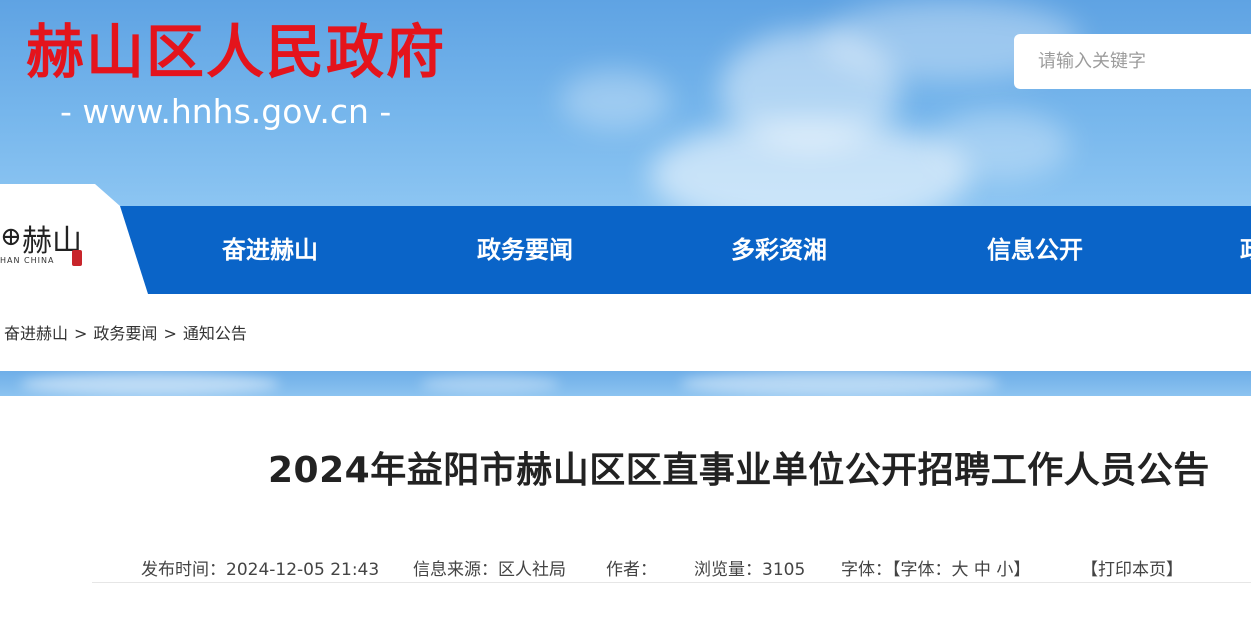 The height and width of the screenshot is (620, 1251). What do you see at coordinates (11, 237) in the screenshot?
I see `logo-icon: ⊕` at bounding box center [11, 237].